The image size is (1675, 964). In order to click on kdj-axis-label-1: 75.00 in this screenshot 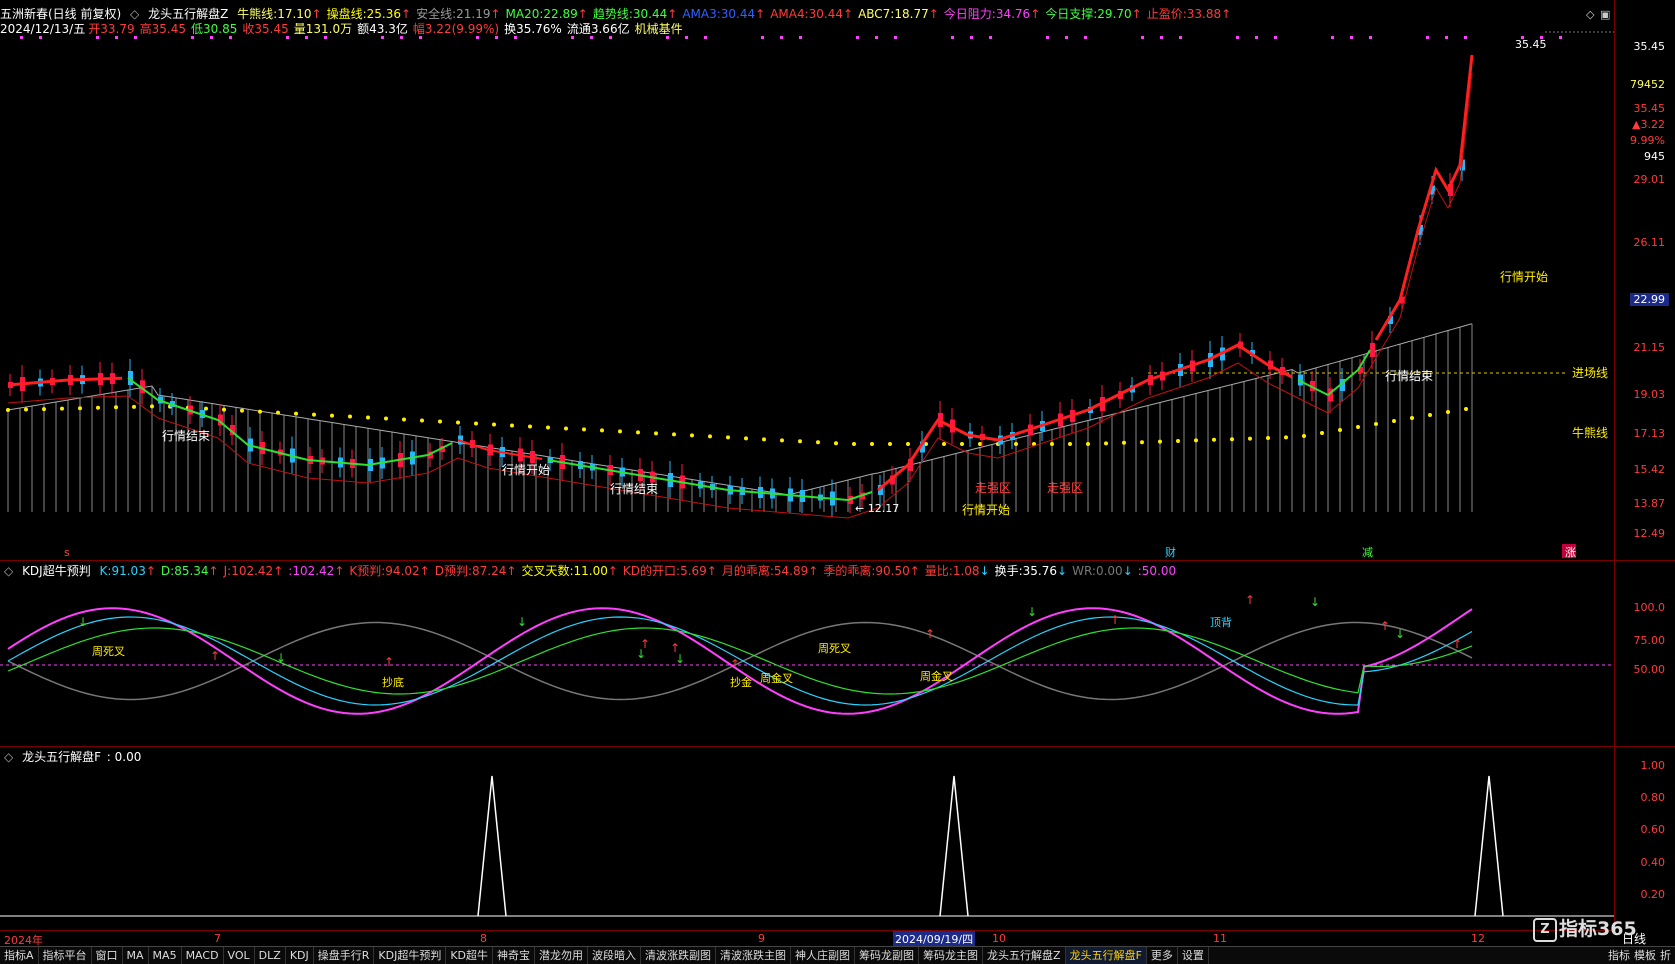, I will do `click(1649, 640)`.